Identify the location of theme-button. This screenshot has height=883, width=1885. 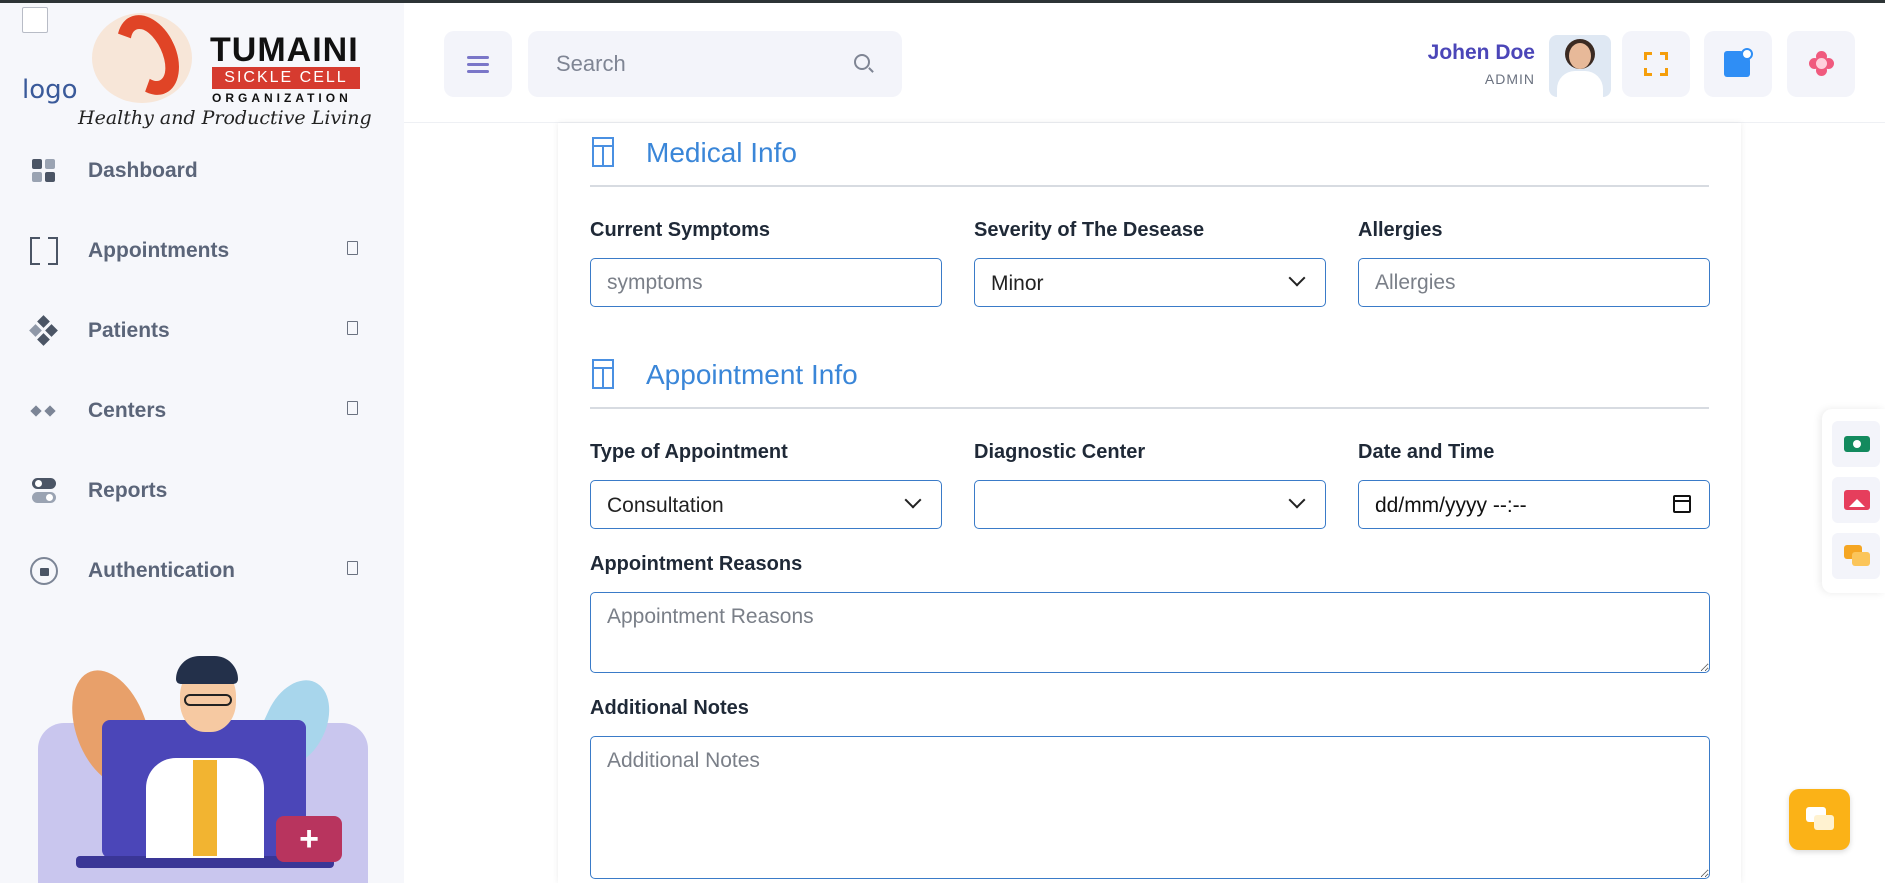
(1821, 64).